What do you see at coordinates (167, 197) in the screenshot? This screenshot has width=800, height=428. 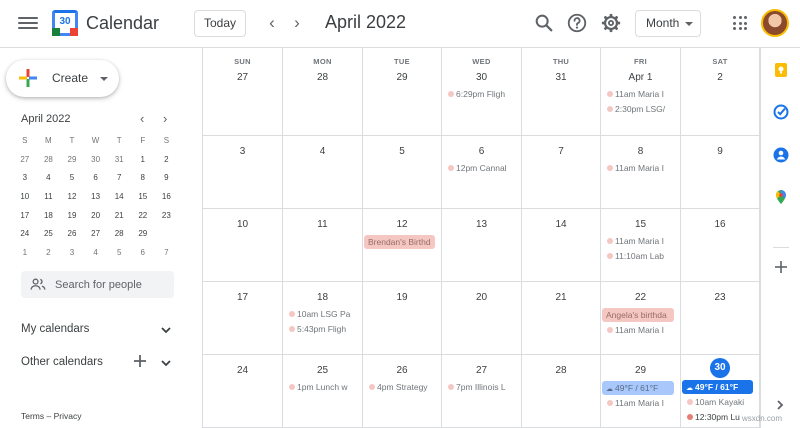 I see `mini-calendar-day: 16` at bounding box center [167, 197].